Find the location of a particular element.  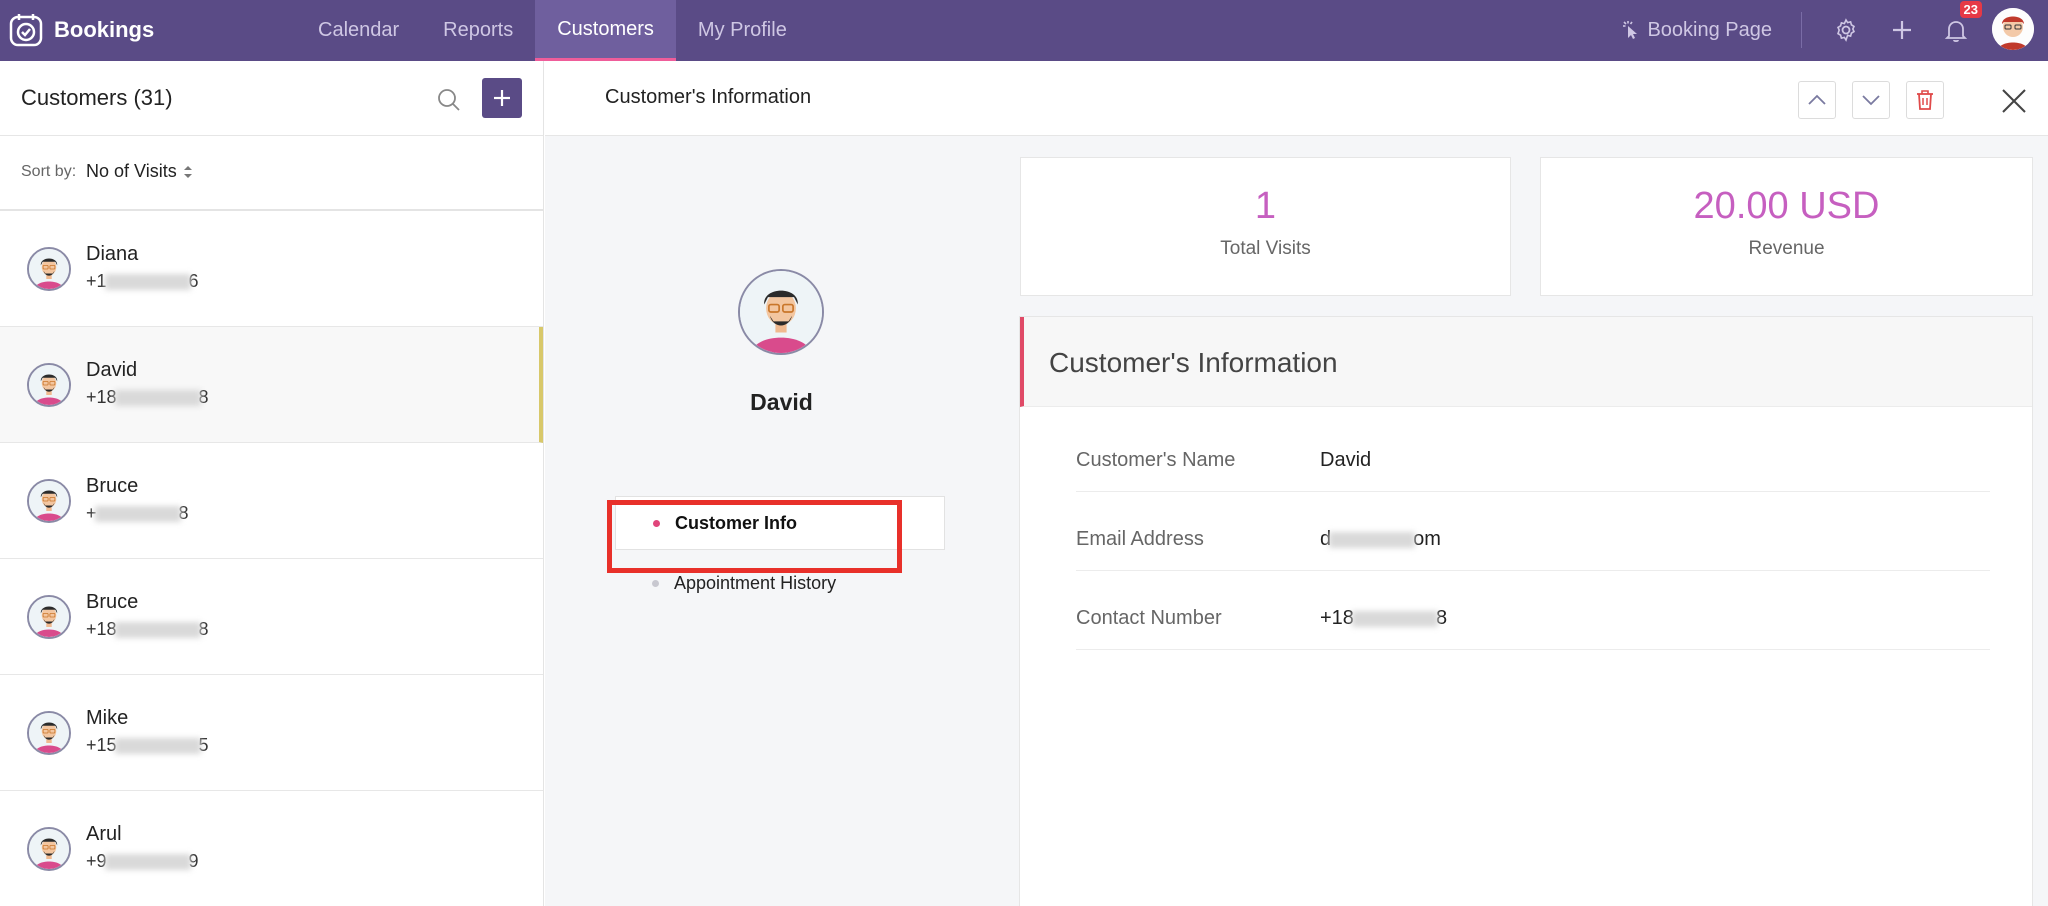

nav-customers: Customers is located at coordinates (605, 30).